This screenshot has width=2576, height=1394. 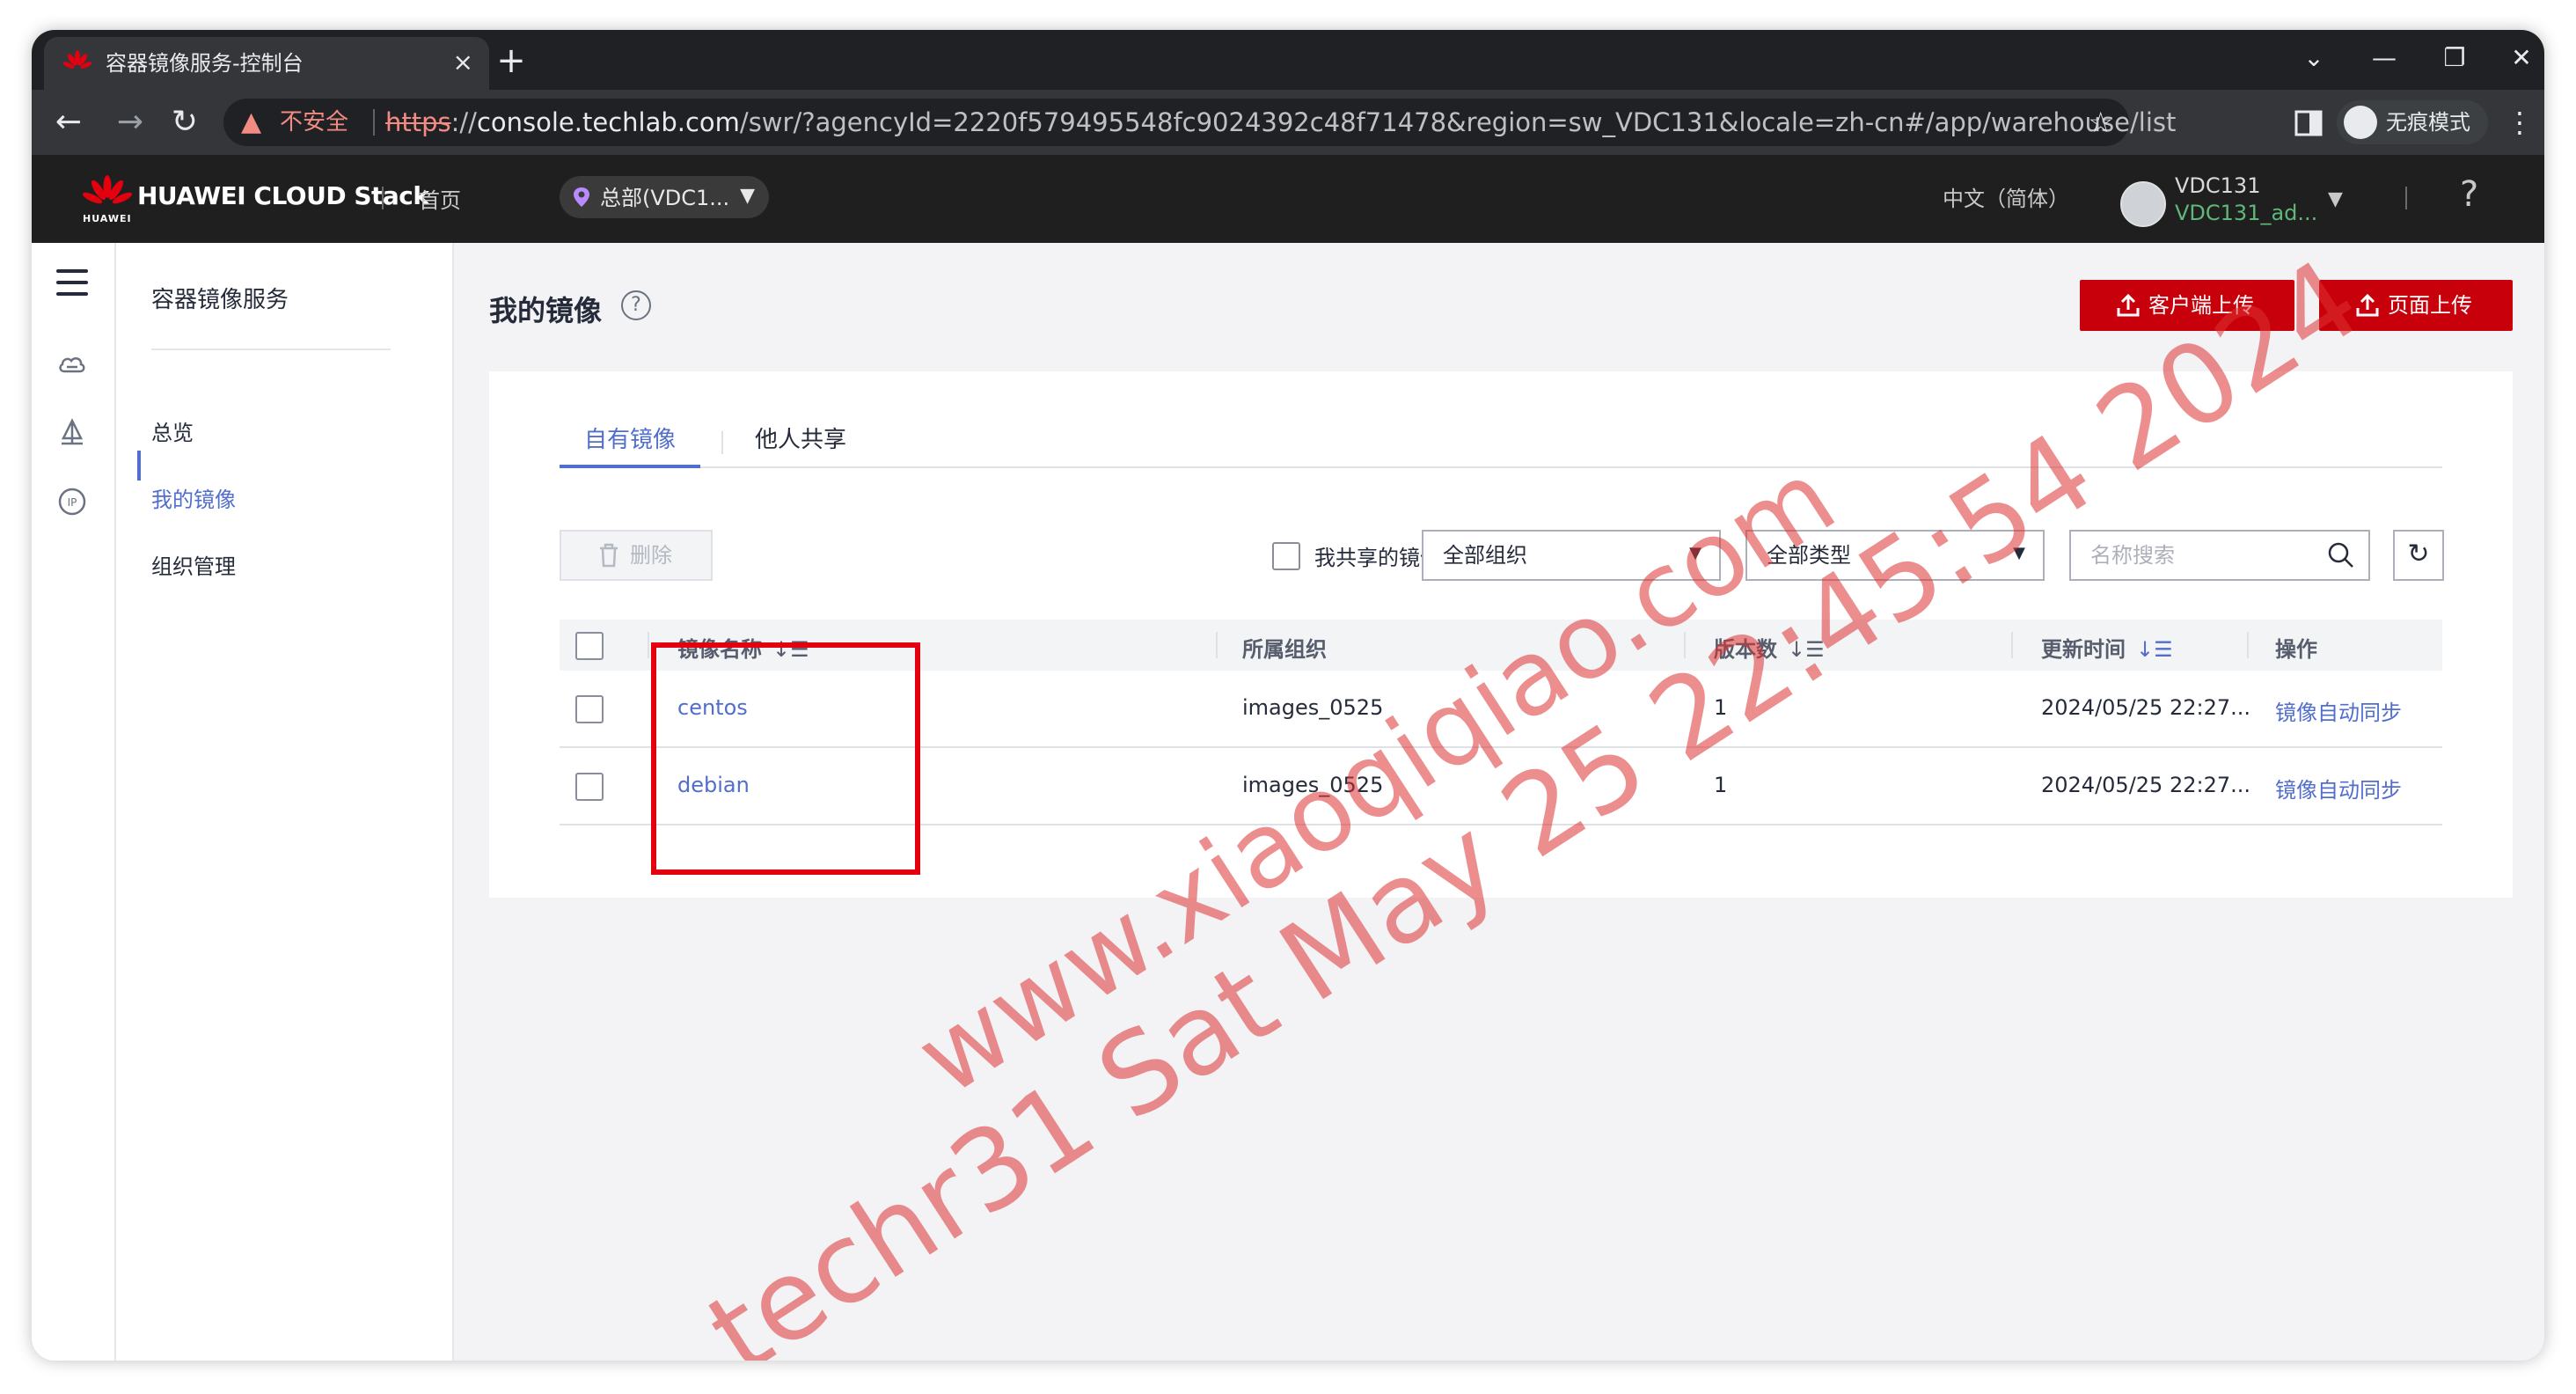 What do you see at coordinates (636, 305) in the screenshot?
I see `help-circle-icon: ?` at bounding box center [636, 305].